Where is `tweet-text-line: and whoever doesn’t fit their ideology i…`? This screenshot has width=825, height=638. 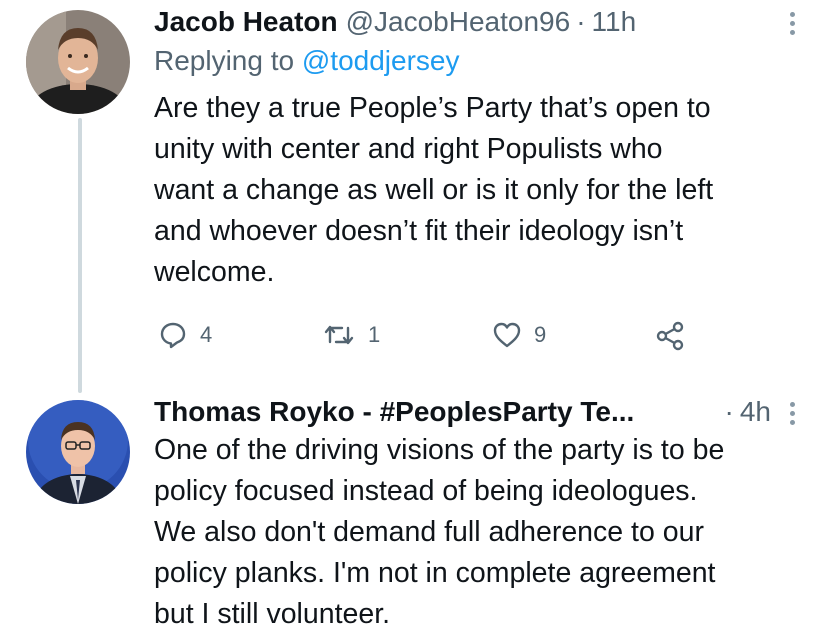 tweet-text-line: and whoever doesn’t fit their ideology i… is located at coordinates (419, 231).